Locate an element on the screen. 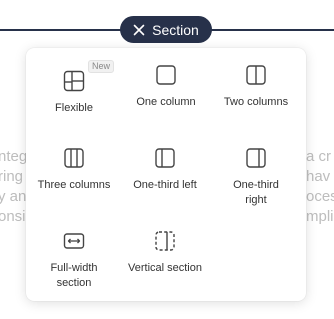  option-three-columns-label: Three columns is located at coordinates (74, 185).